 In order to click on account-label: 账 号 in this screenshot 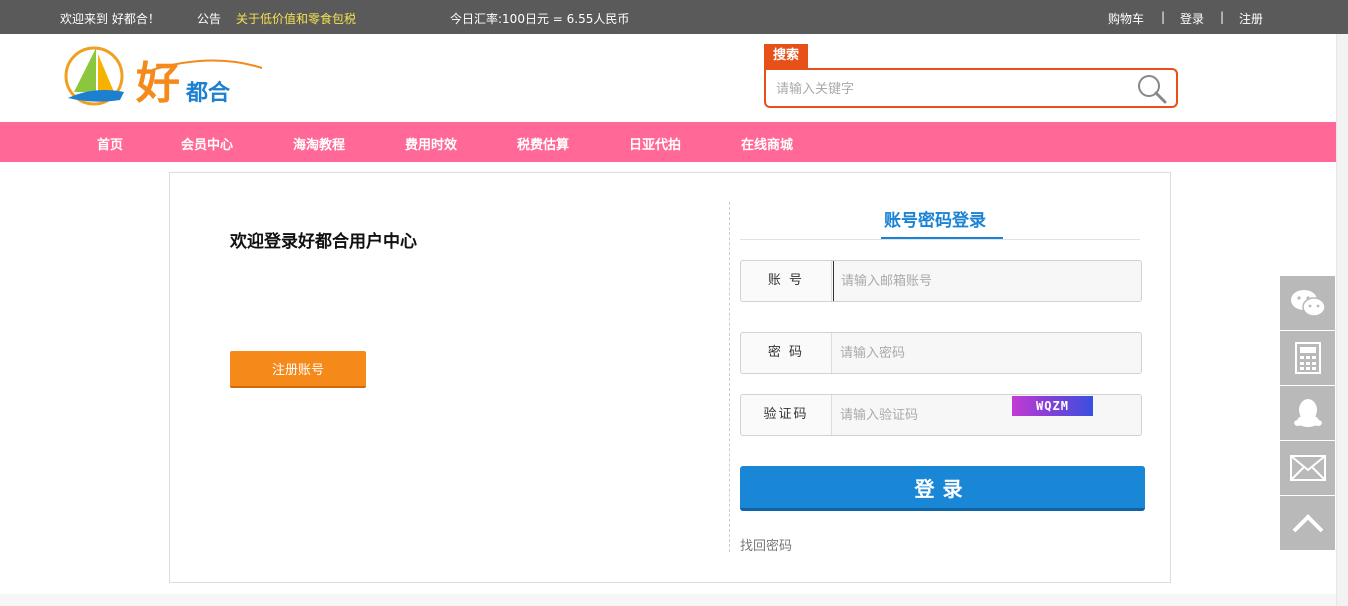, I will do `click(786, 281)`.